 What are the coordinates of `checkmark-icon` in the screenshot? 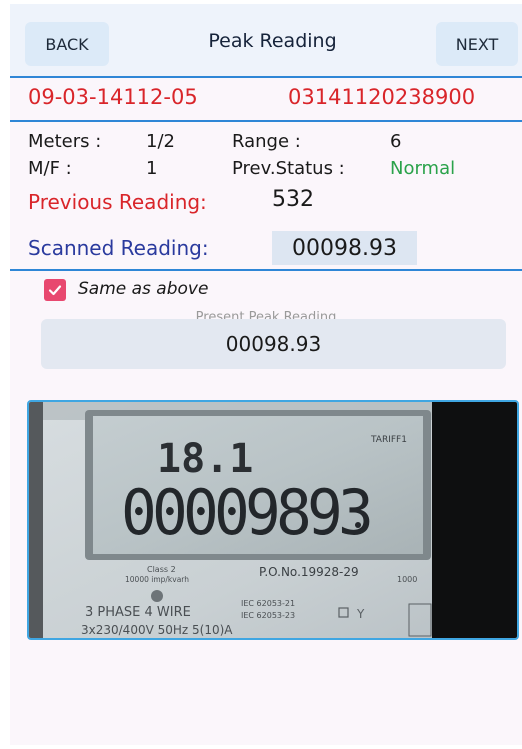 It's located at (55, 290).